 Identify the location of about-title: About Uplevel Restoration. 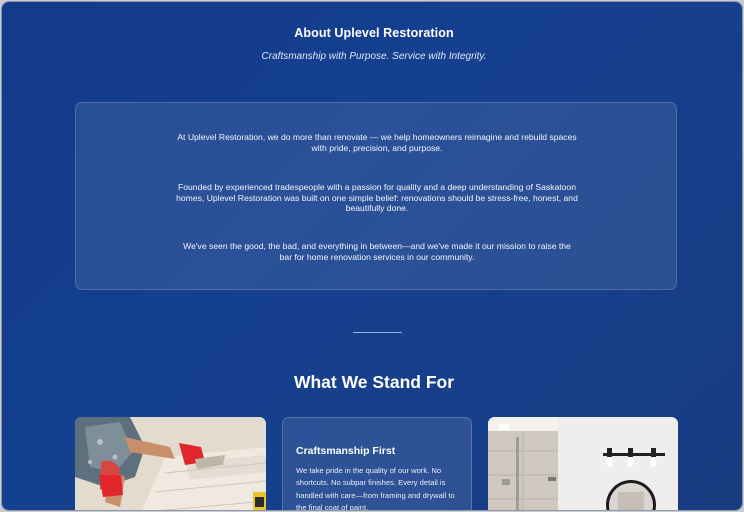
(374, 33).